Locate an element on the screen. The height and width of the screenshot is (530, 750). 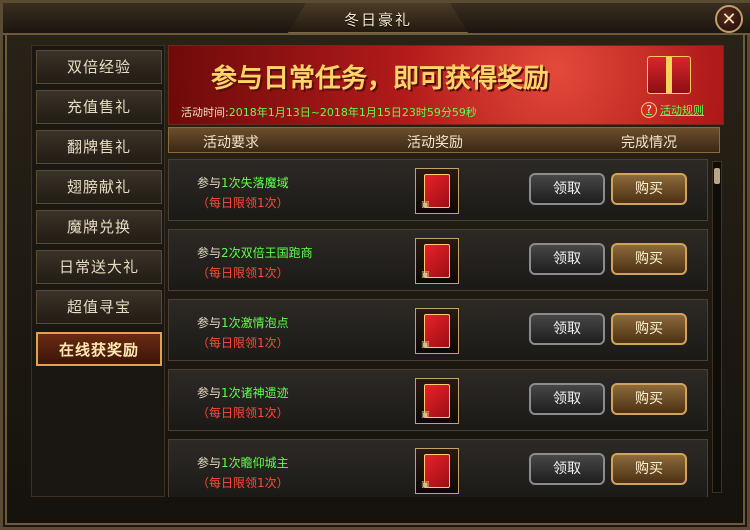
table-row: 参与1次诸神遗迹 （每日限领1次） ▣ 领取 购买 is located at coordinates (438, 400).